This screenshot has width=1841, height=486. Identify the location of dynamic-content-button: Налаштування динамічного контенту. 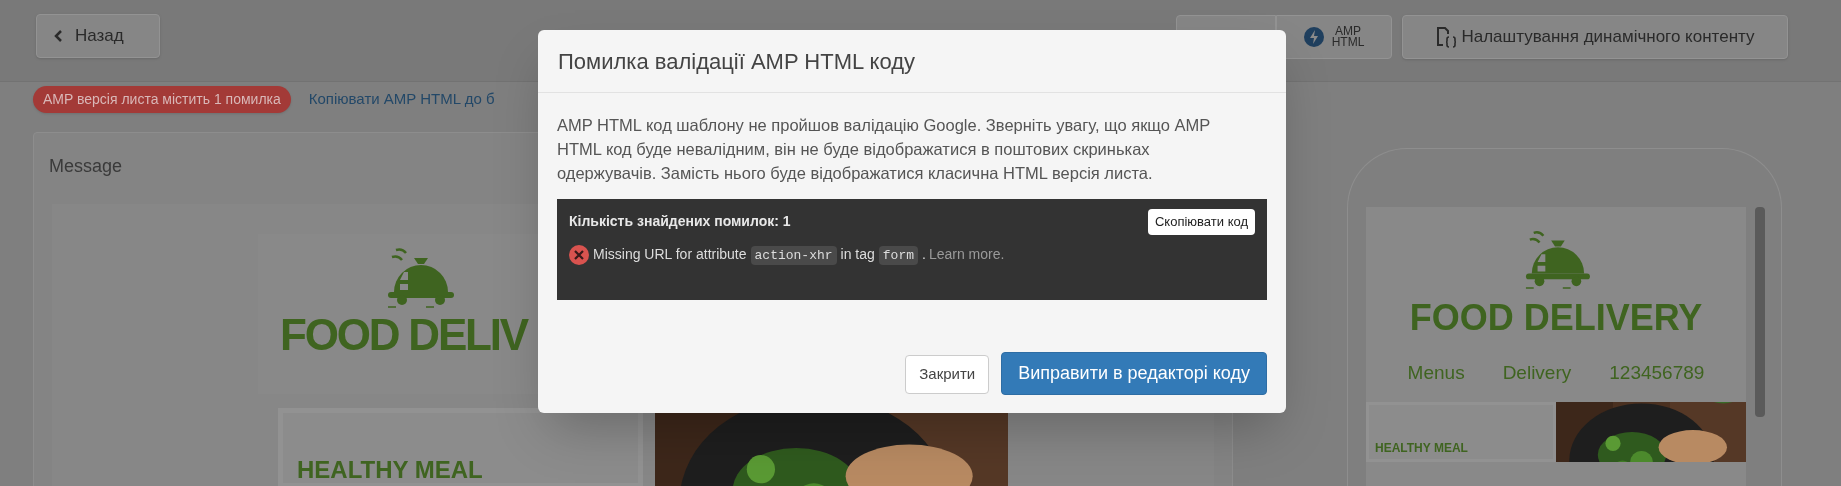
(1595, 36).